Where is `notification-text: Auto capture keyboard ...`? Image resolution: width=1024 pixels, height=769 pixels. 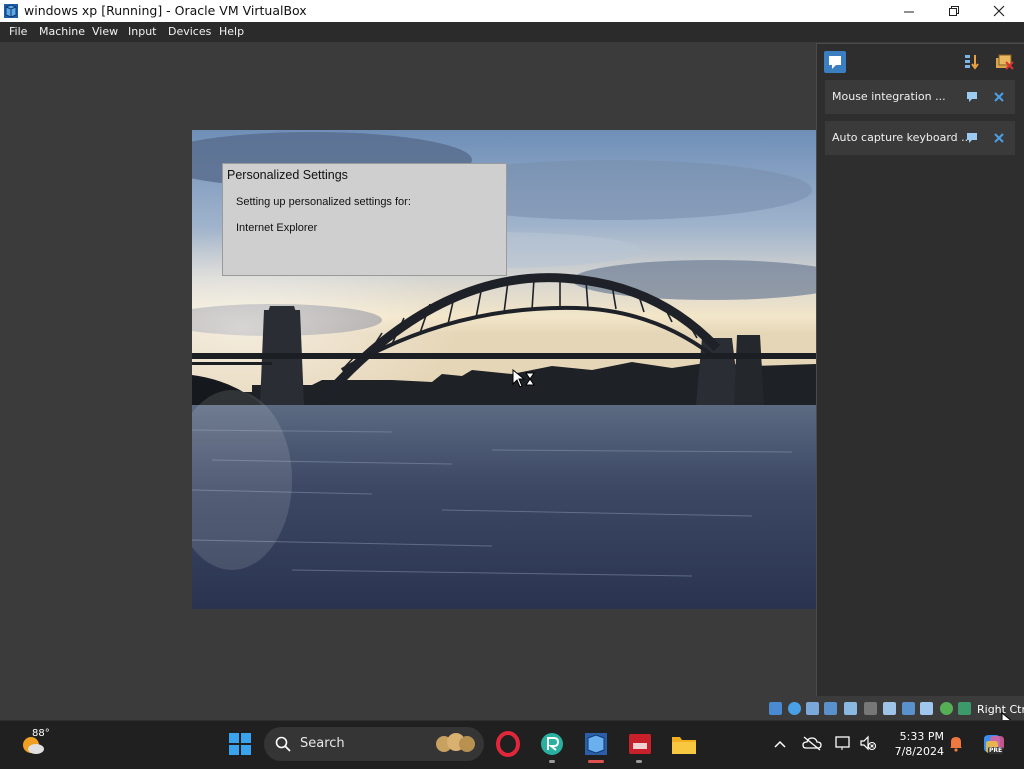
notification-text: Auto capture keyboard ... is located at coordinates (902, 137).